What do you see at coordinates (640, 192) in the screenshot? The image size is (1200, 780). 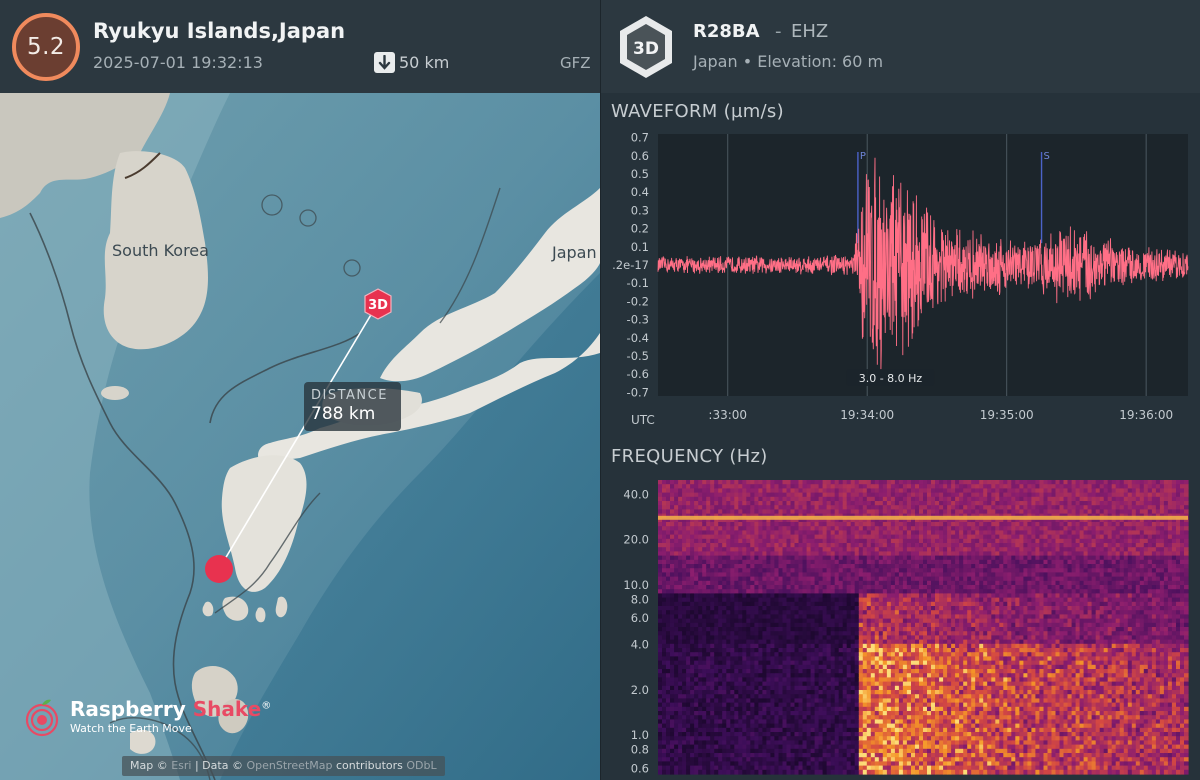 I see `waveform-y-tick-label: 0.4` at bounding box center [640, 192].